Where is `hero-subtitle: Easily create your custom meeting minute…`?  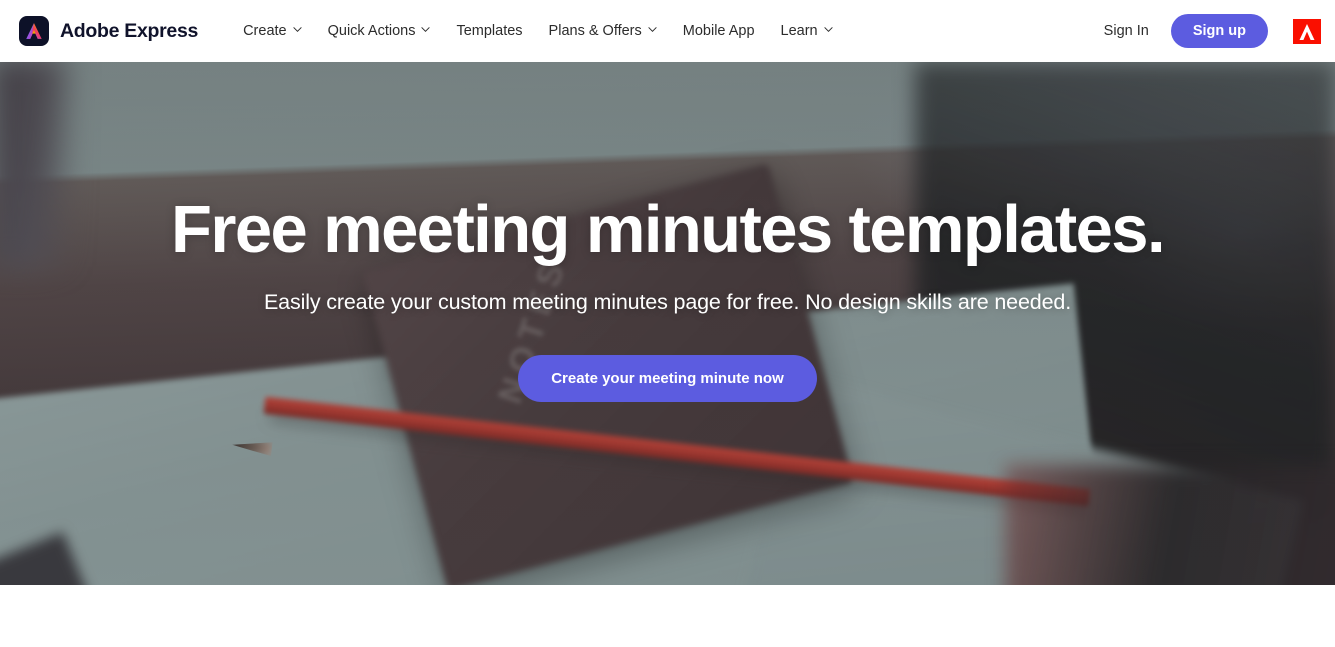
hero-subtitle: Easily create your custom meeting minute… is located at coordinates (667, 302).